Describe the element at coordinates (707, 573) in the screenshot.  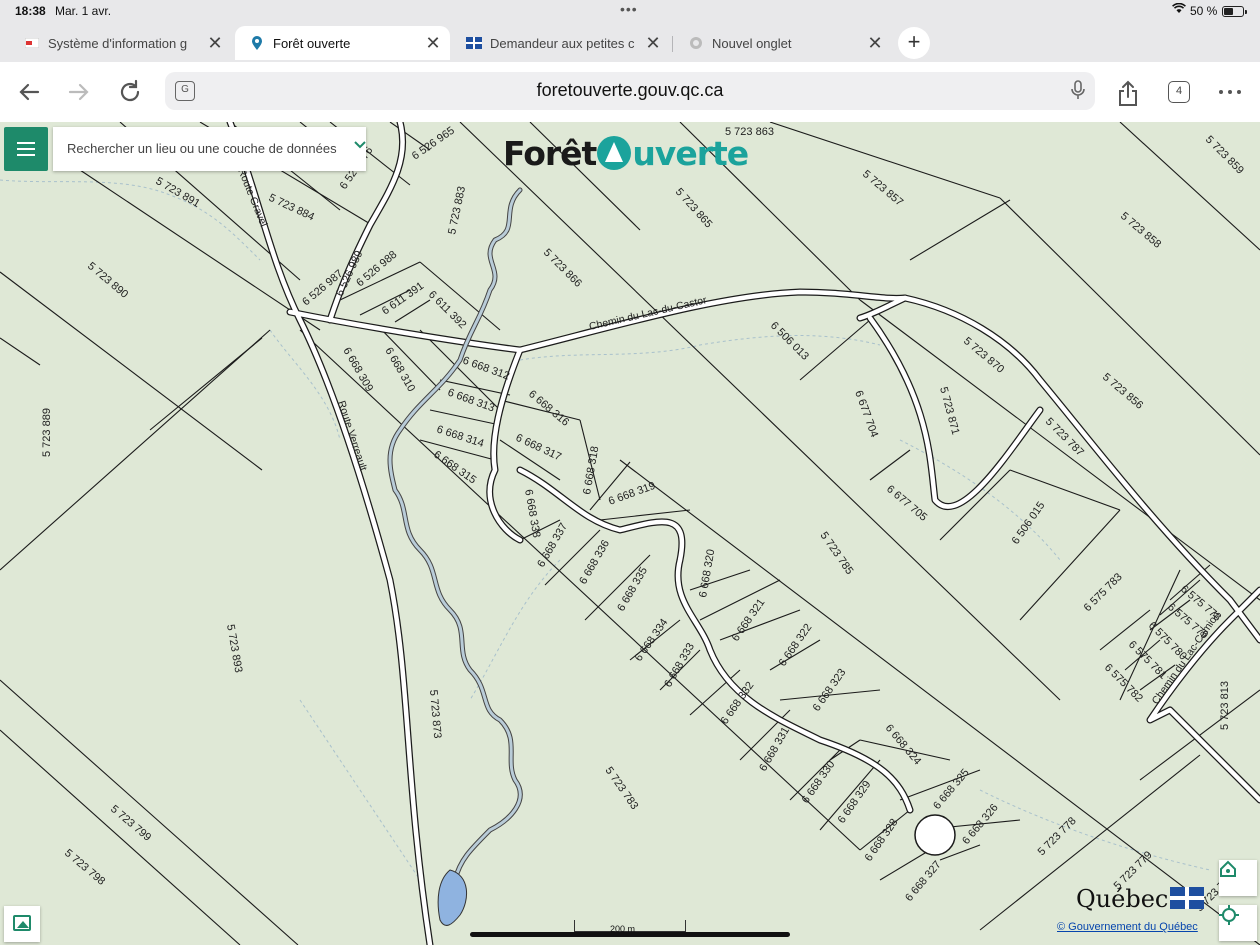
I see `lot-label: 6 668 320` at that location.